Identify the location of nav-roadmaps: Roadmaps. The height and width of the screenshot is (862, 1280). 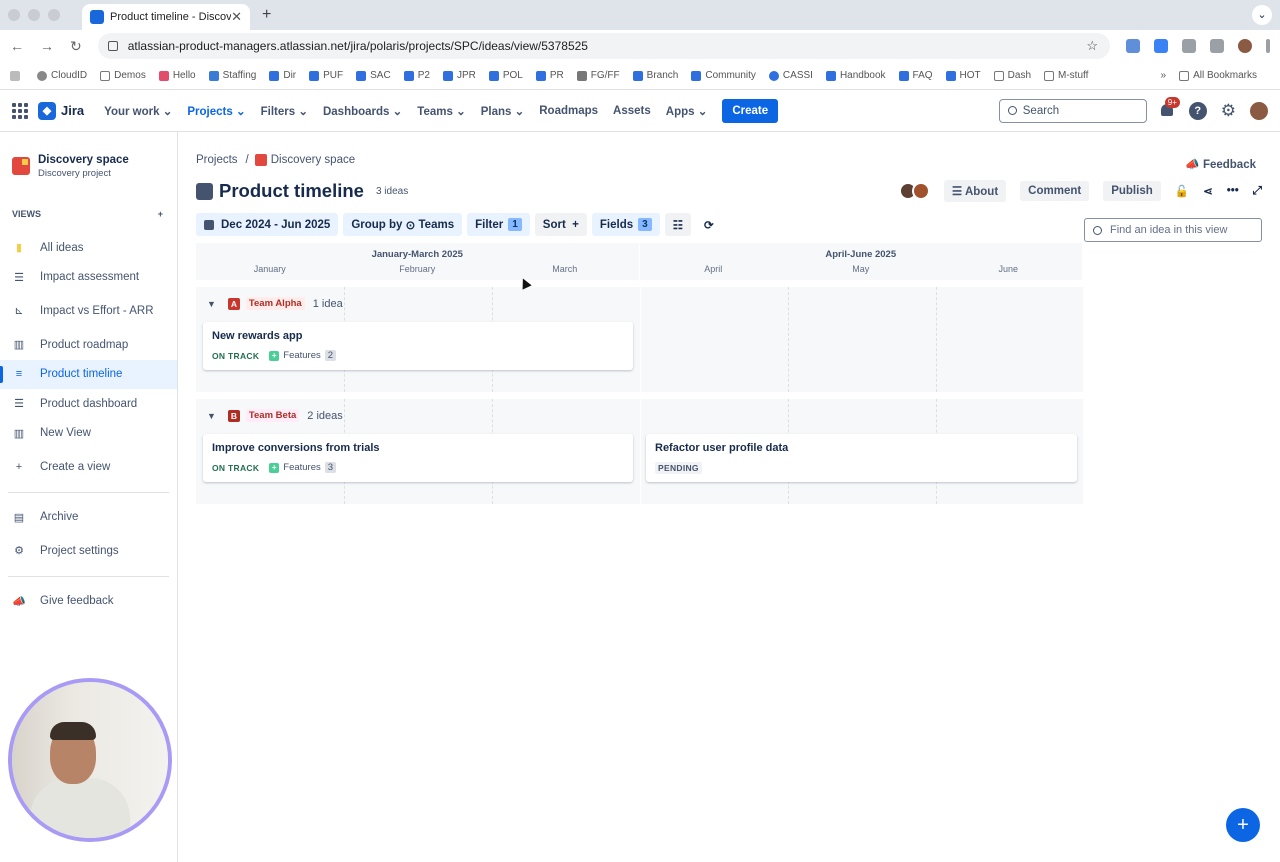
(568, 111).